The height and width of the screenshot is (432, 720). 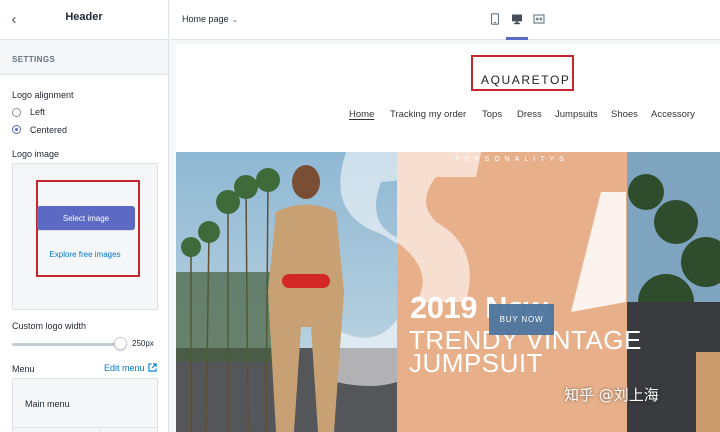 I want to click on buy-now-button: BUY NOW, so click(x=521, y=319).